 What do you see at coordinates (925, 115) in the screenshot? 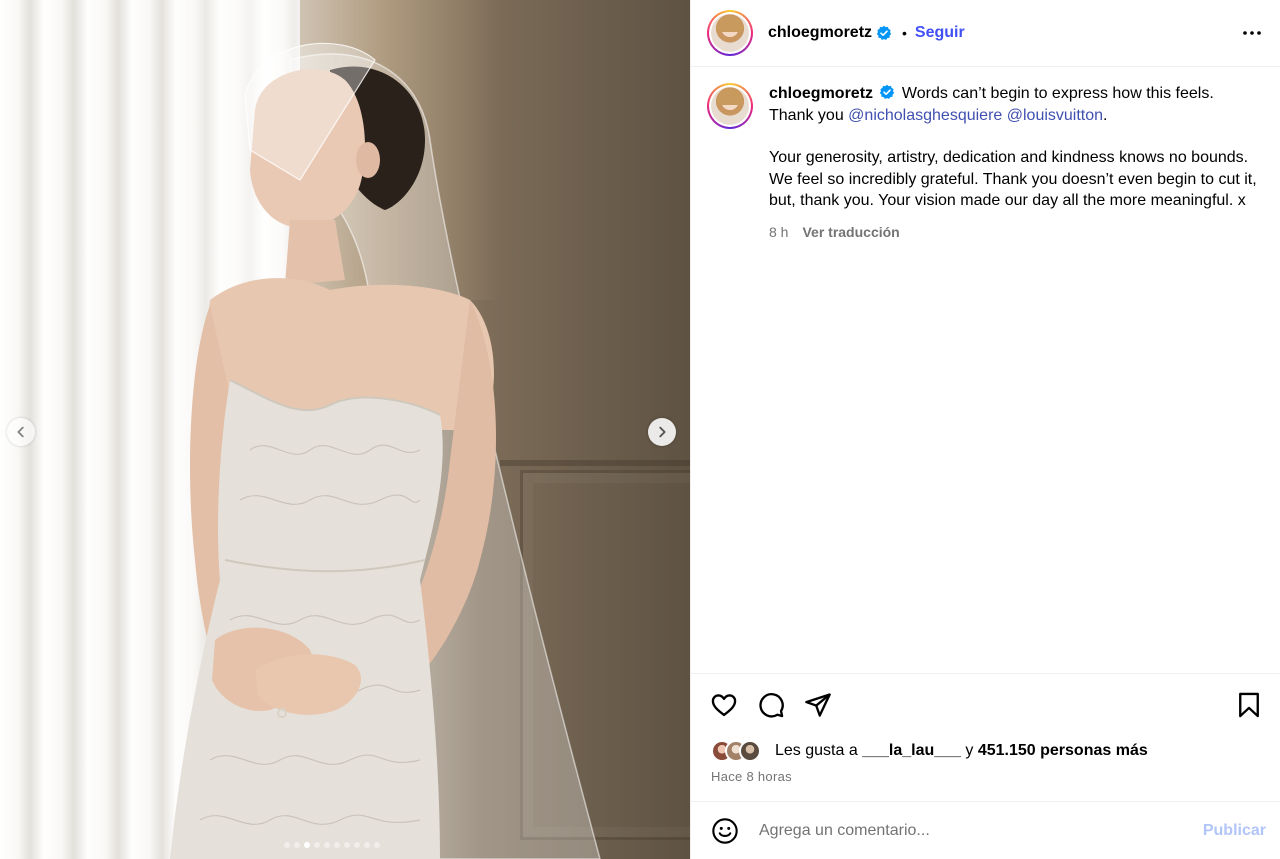
I see `mention-link-nicholasghesquiere: @nicholasghesquiere` at bounding box center [925, 115].